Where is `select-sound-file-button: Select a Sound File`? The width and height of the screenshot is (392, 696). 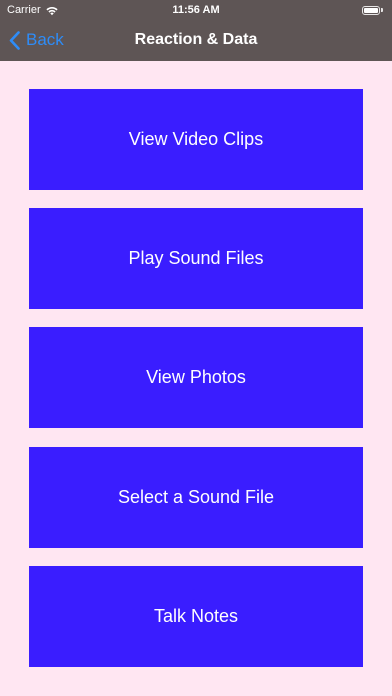
select-sound-file-button: Select a Sound File is located at coordinates (196, 497).